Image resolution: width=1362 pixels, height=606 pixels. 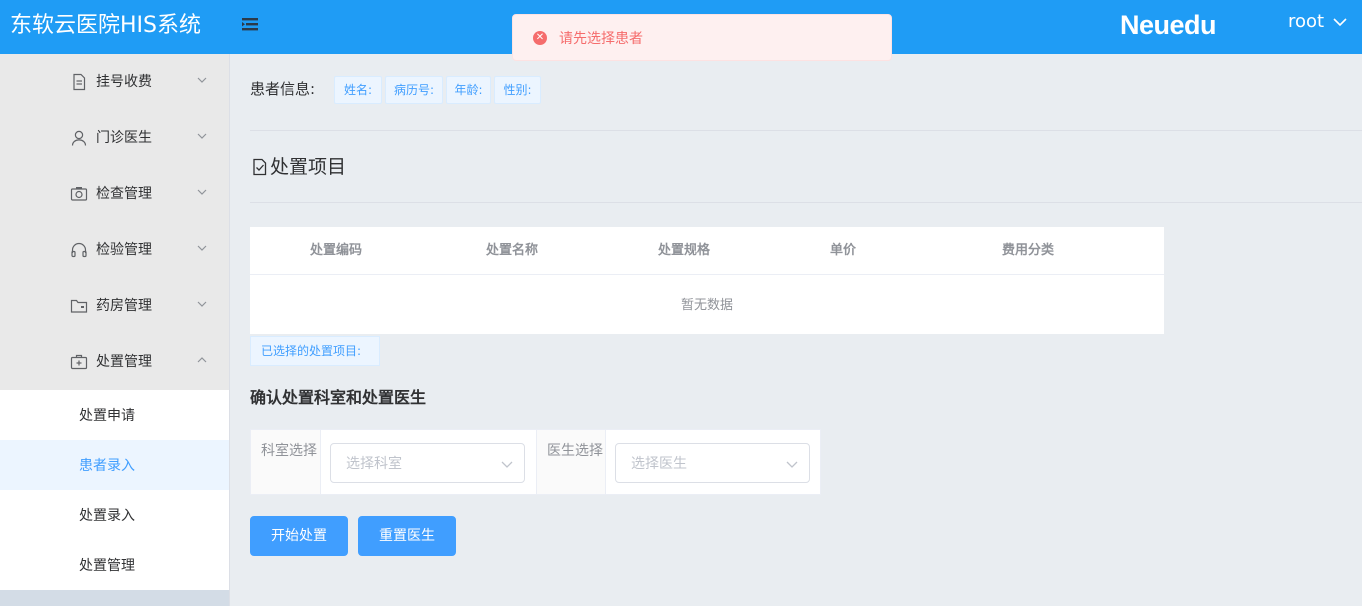 What do you see at coordinates (286, 462) in the screenshot?
I see `dept-label: 科室选择` at bounding box center [286, 462].